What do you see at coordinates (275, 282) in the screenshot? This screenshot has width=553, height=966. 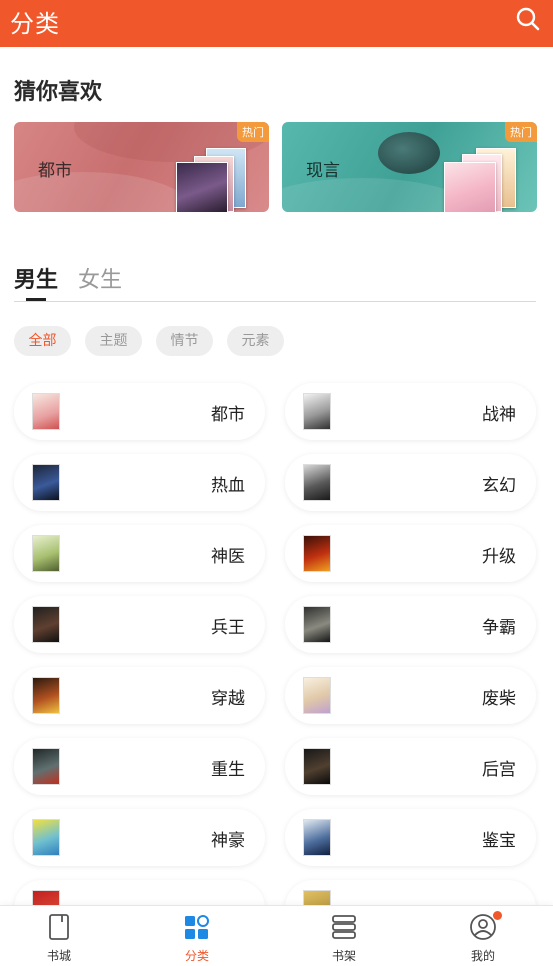 I see `gender-tabs: 男生 女生` at bounding box center [275, 282].